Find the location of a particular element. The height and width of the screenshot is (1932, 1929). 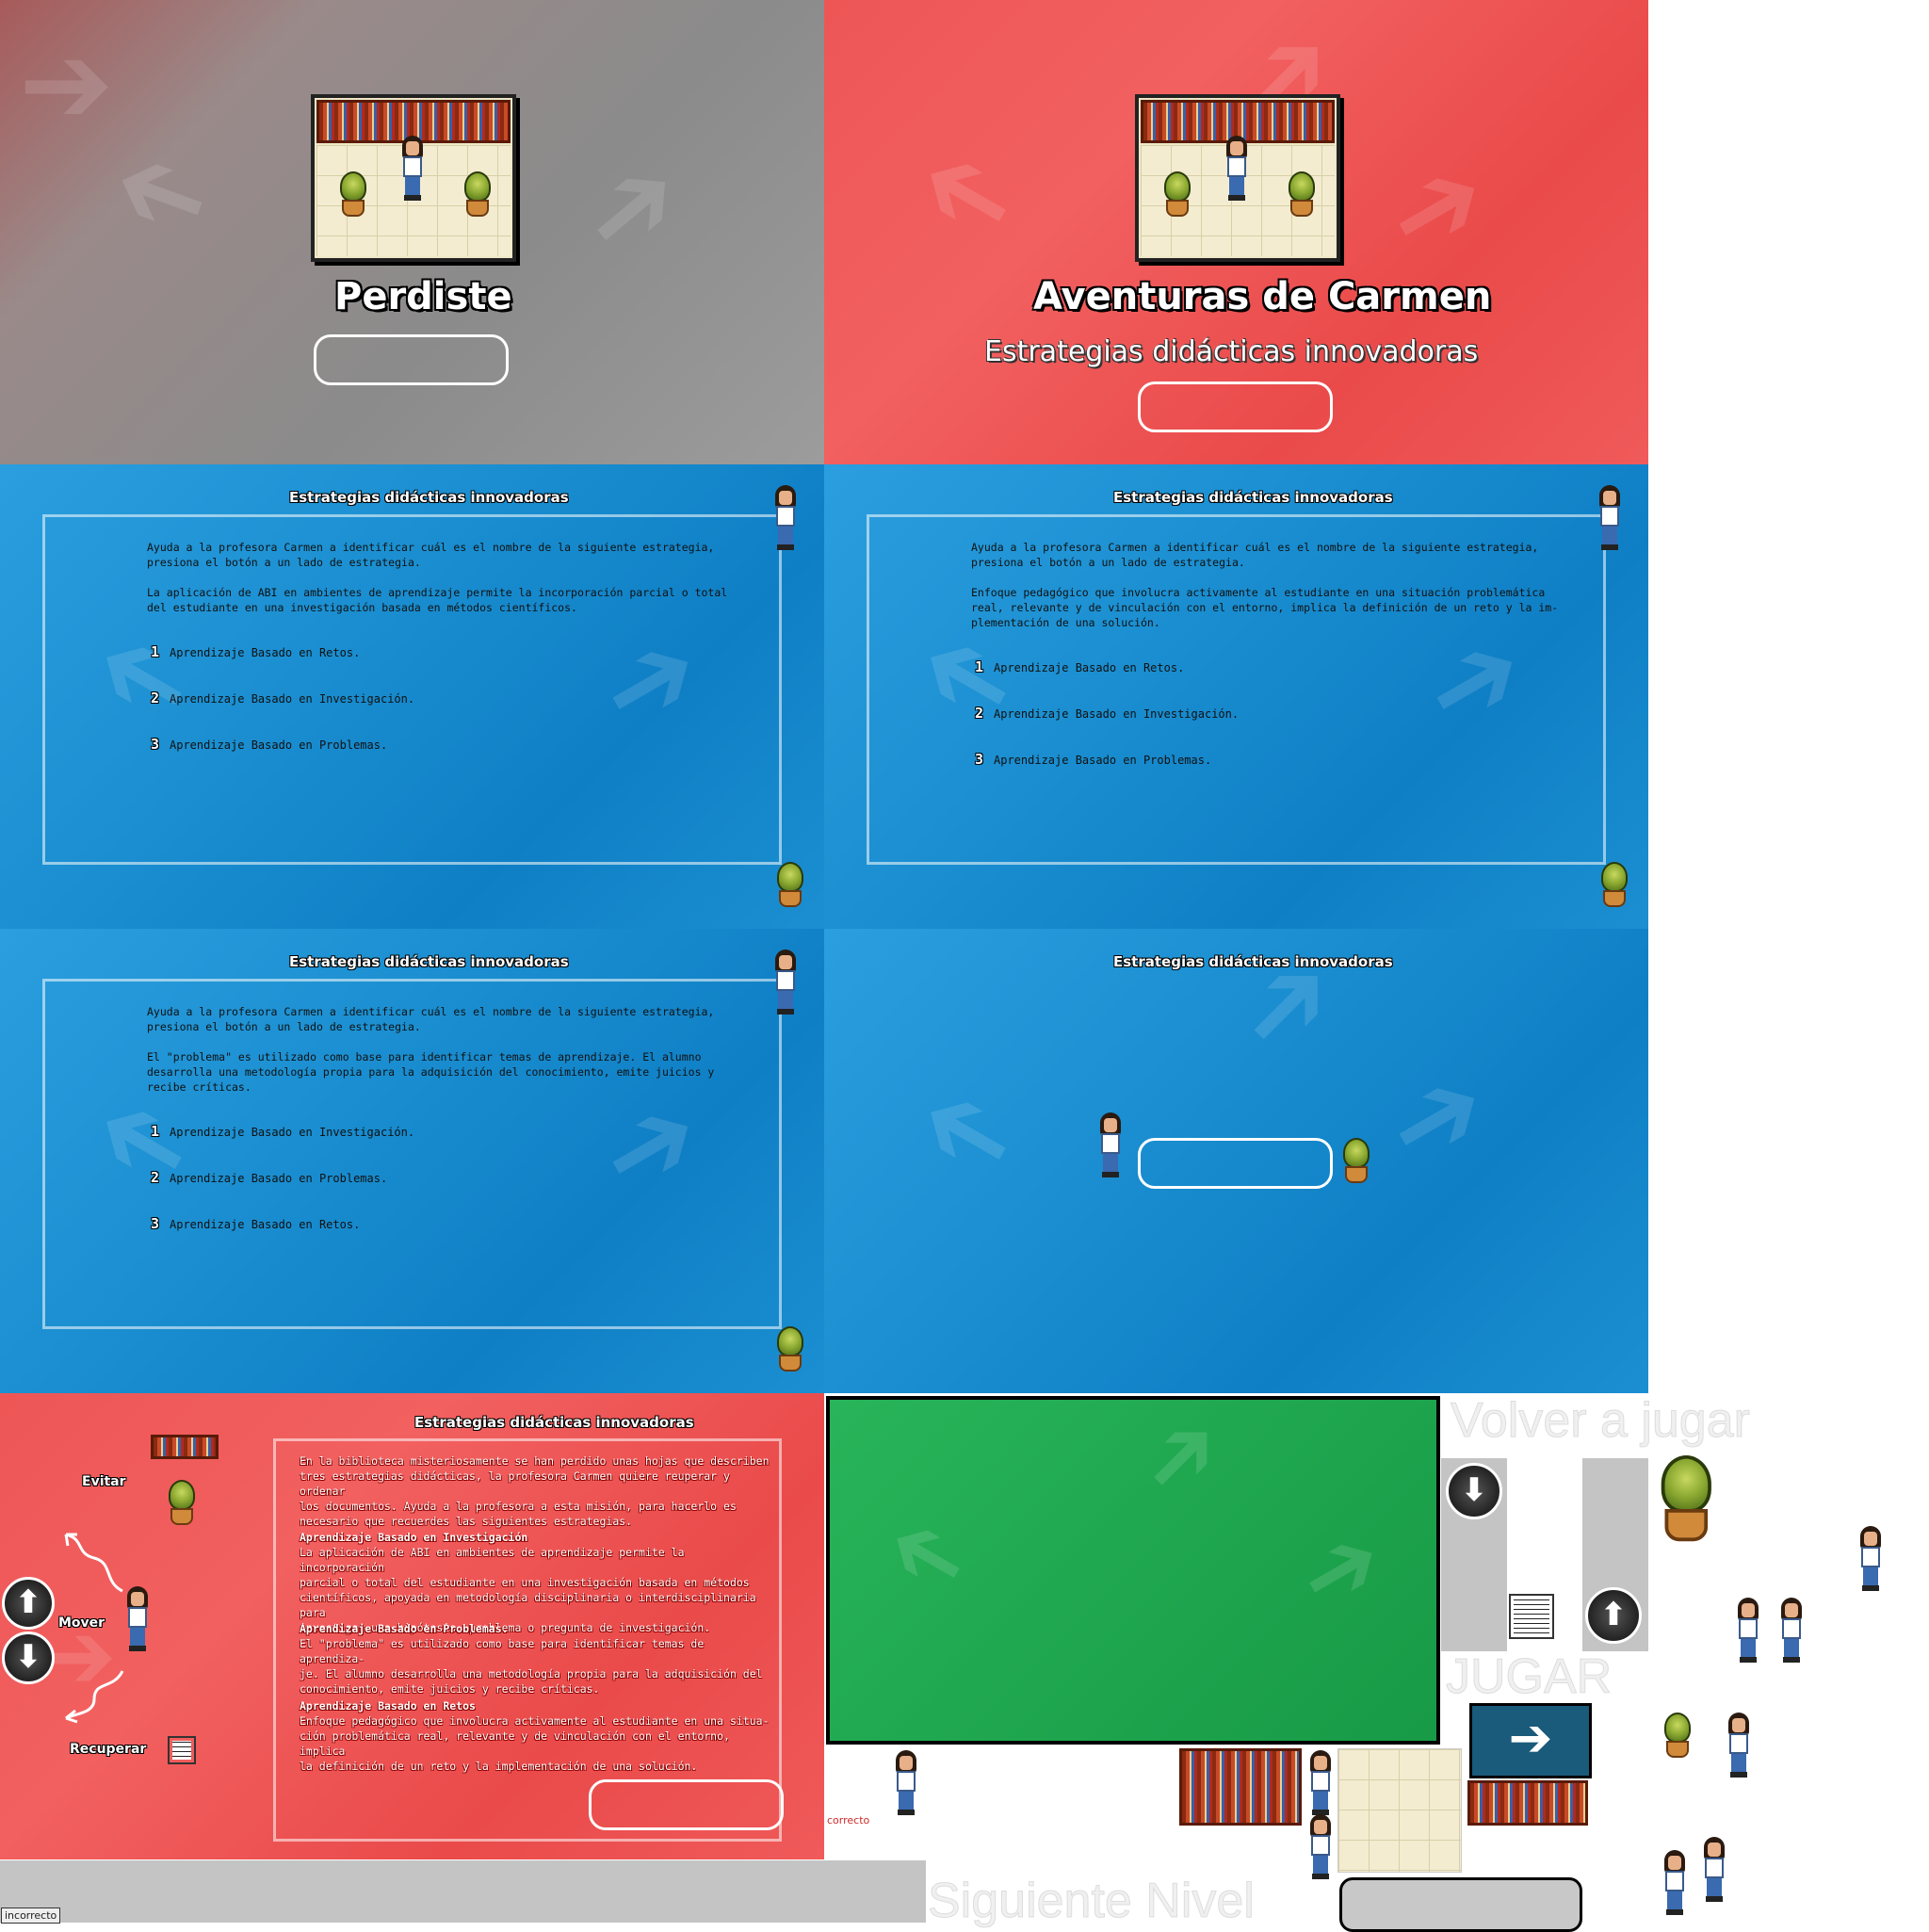

strategy-abr-title: Aprendizaje Basado en Retos is located at coordinates (388, 1706).